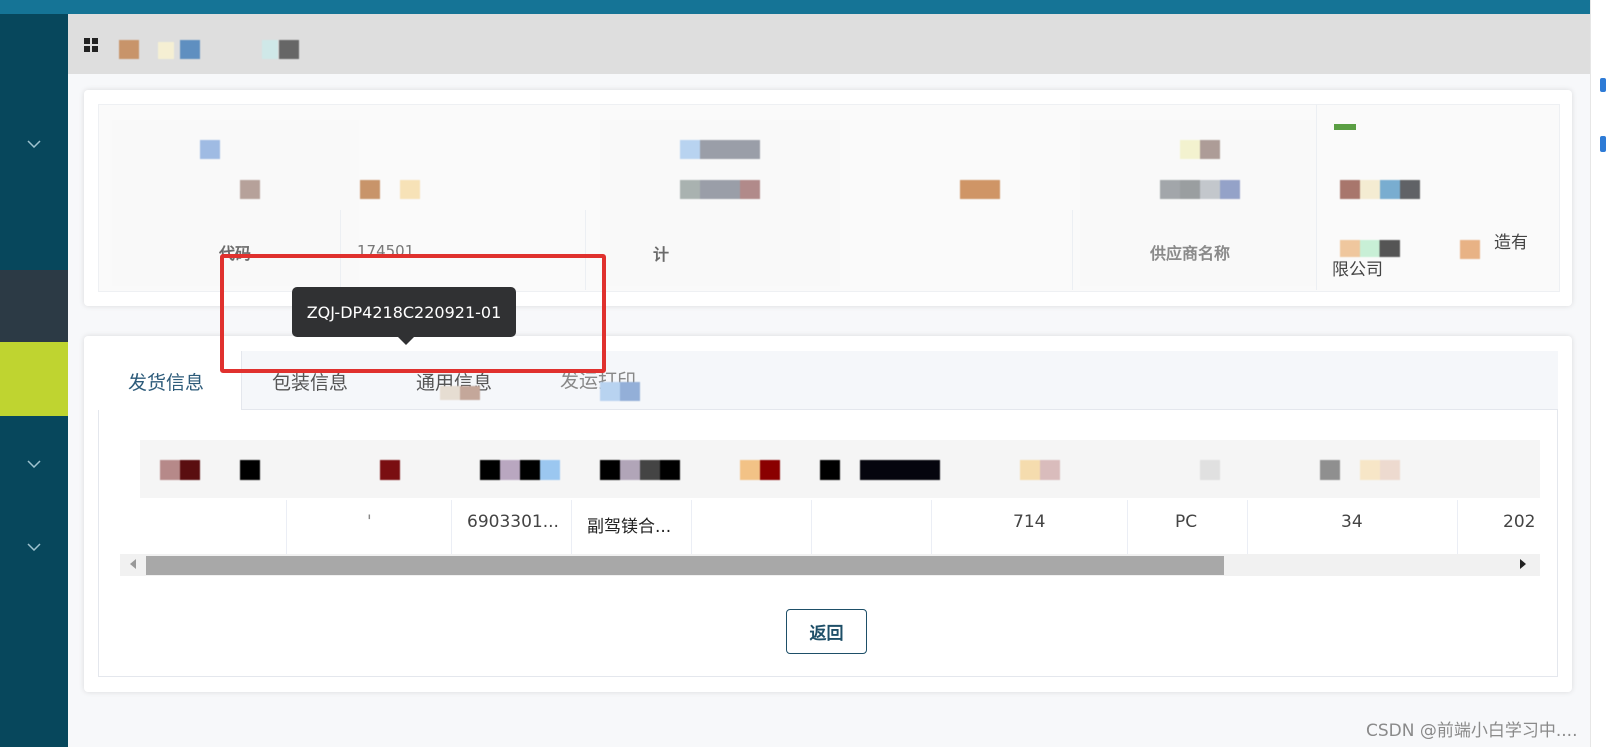  Describe the element at coordinates (1352, 522) in the screenshot. I see `table-cell: 34` at that location.